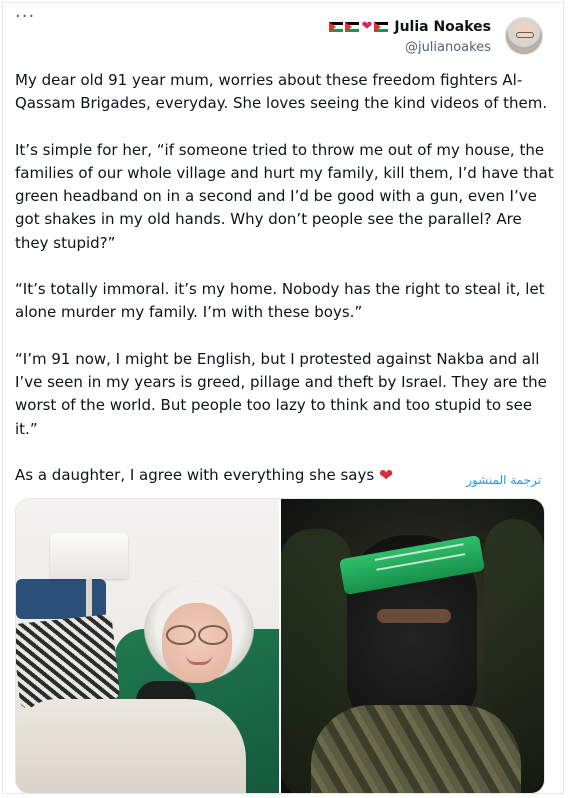  I want to click on more-options-button: ···, so click(25, 17).